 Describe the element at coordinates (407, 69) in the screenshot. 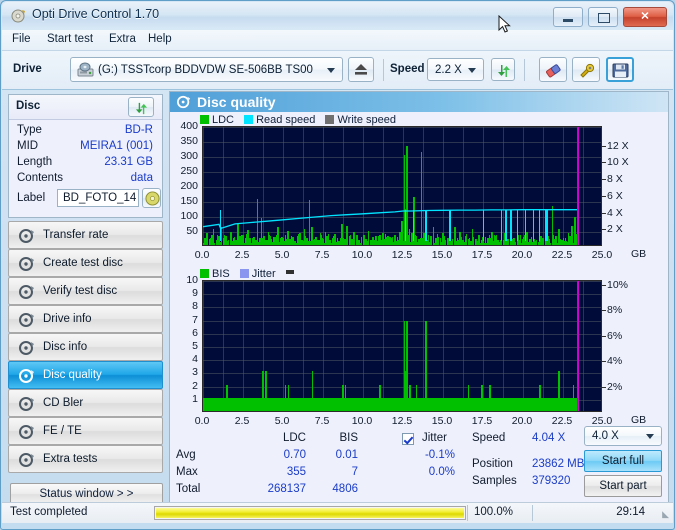

I see `speed-label: Speed` at that location.